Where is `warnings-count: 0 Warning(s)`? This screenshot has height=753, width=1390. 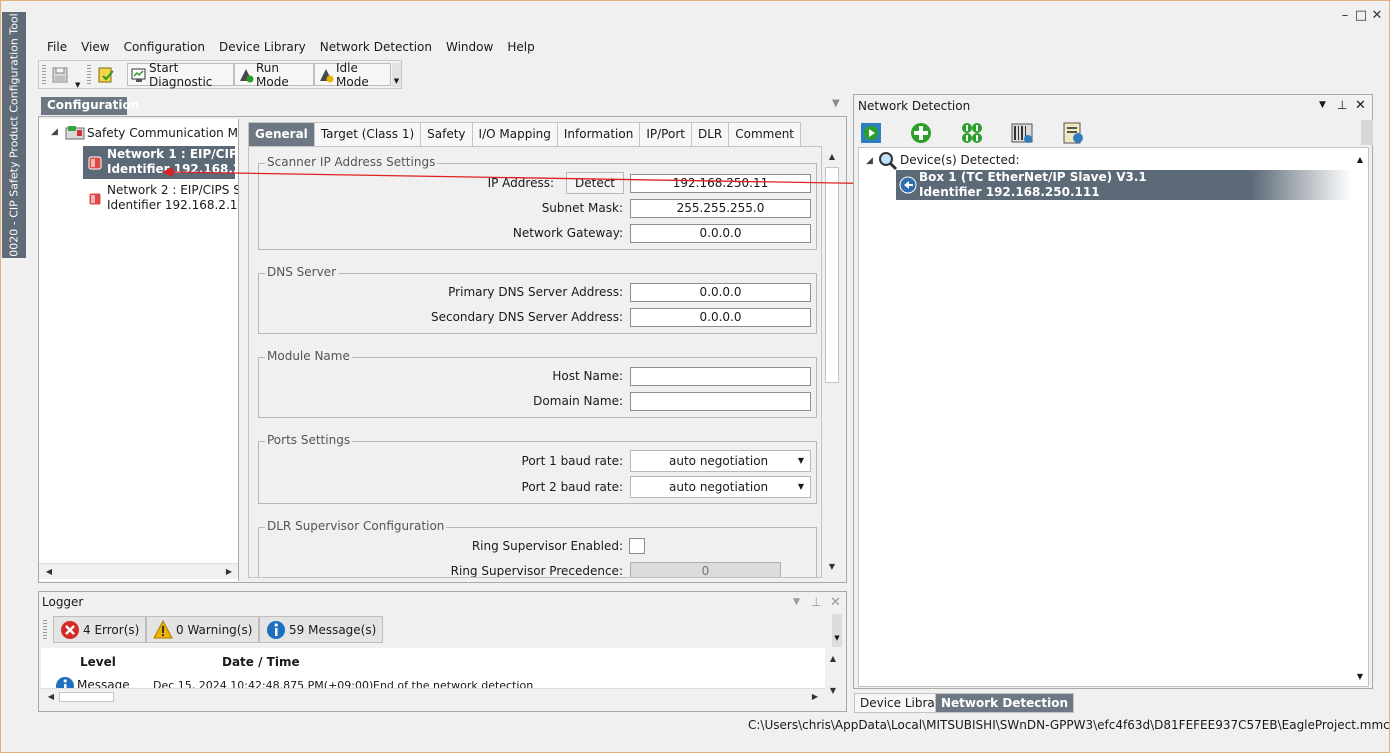 warnings-count: 0 Warning(s) is located at coordinates (214, 629).